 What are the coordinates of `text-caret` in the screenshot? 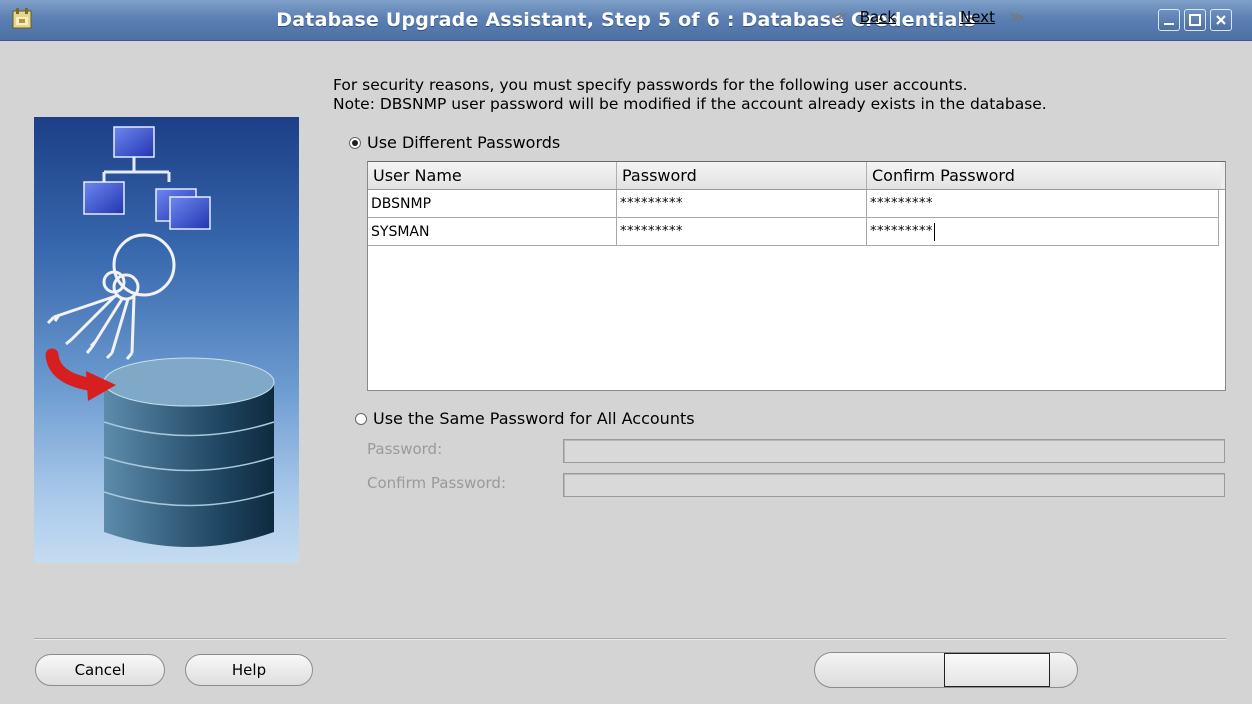 It's located at (934, 231).